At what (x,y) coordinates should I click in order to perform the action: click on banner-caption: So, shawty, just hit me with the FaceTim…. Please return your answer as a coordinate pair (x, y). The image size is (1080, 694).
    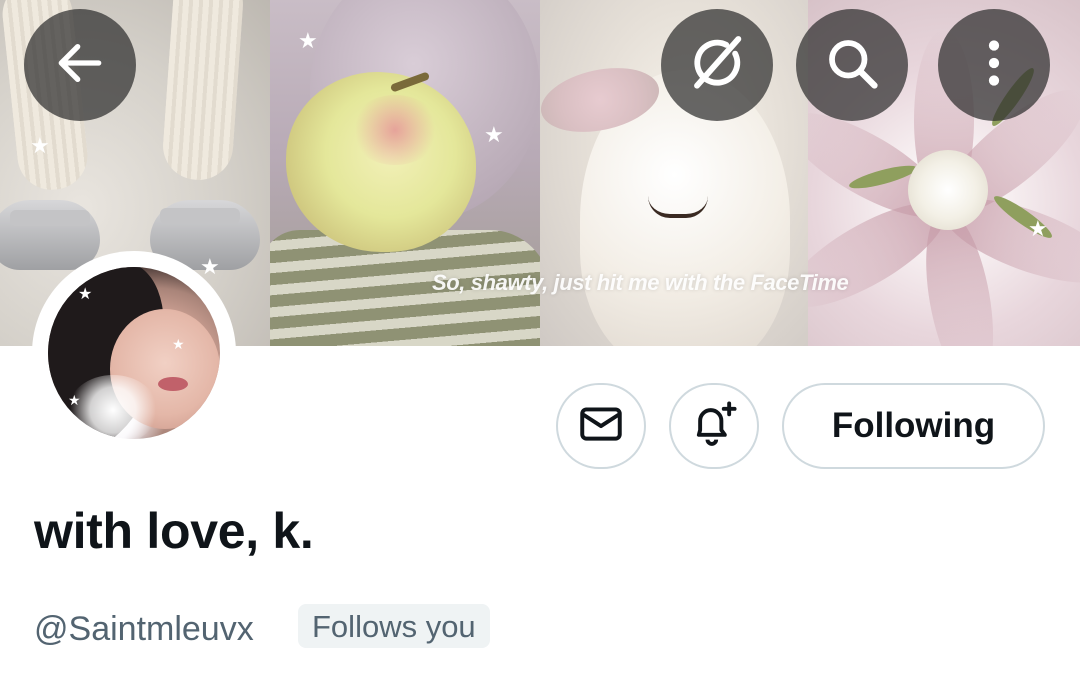
    Looking at the image, I should click on (640, 282).